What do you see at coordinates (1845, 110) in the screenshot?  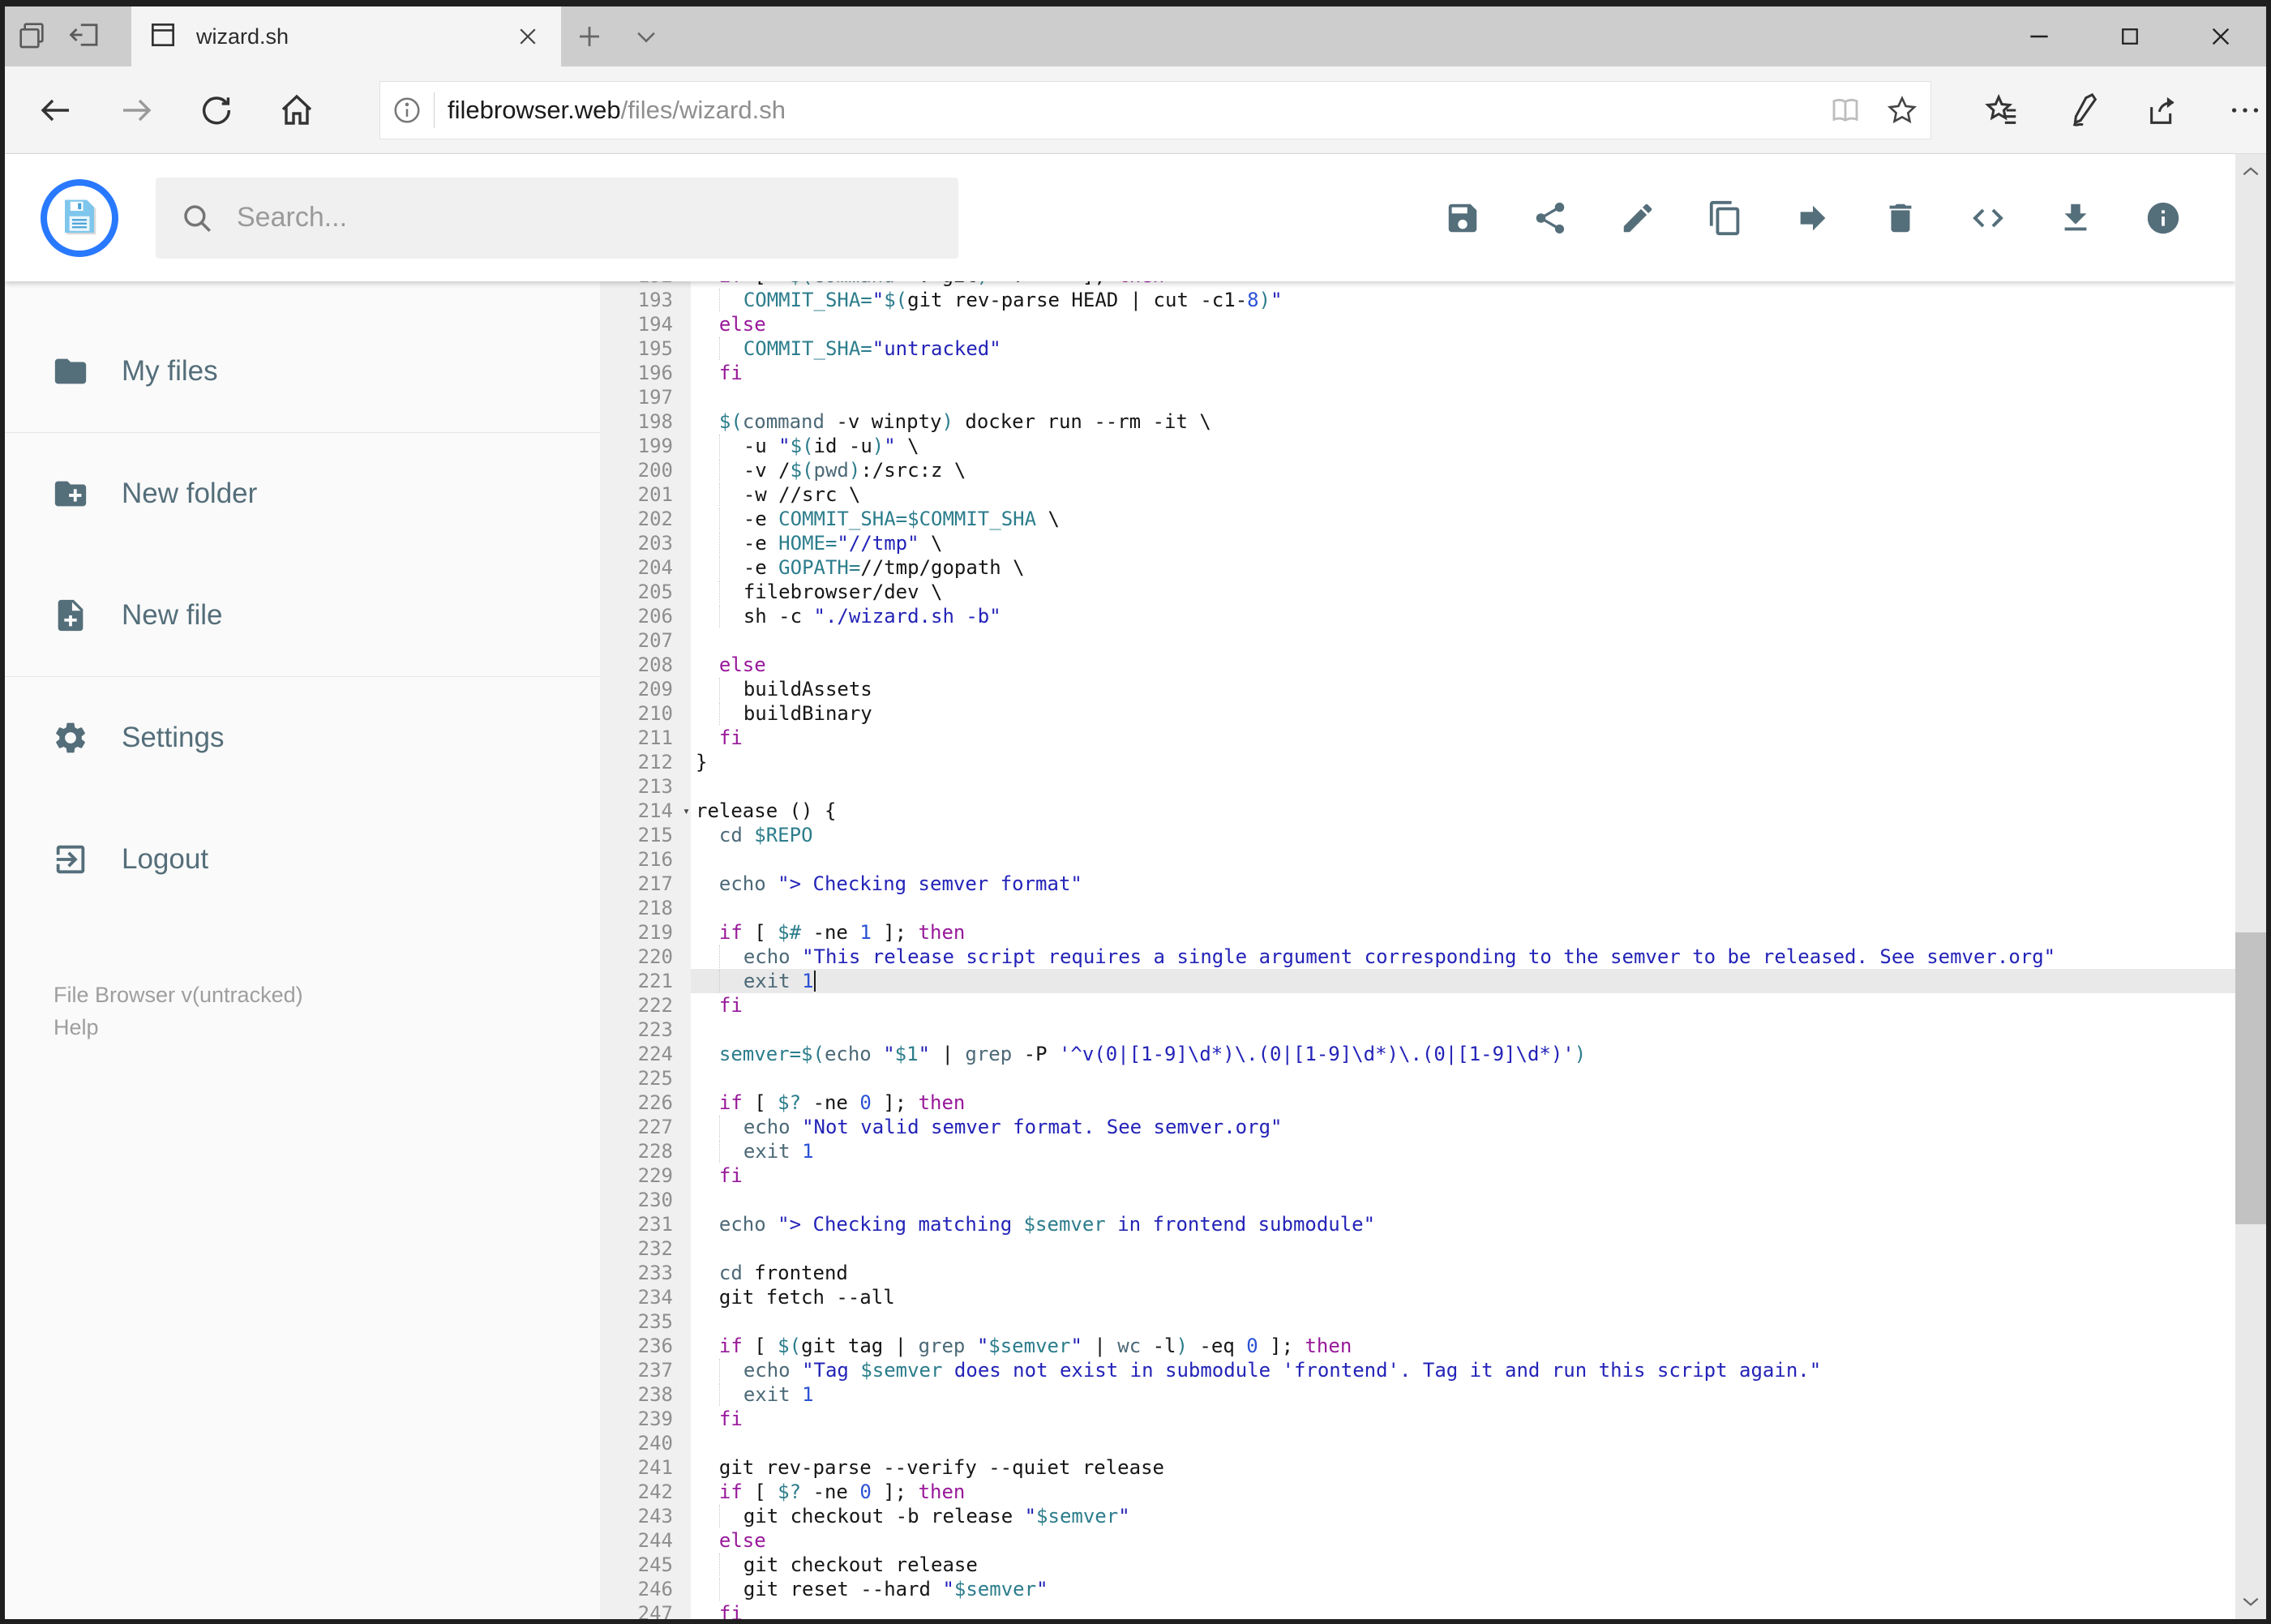 I see `reading-view-icon` at bounding box center [1845, 110].